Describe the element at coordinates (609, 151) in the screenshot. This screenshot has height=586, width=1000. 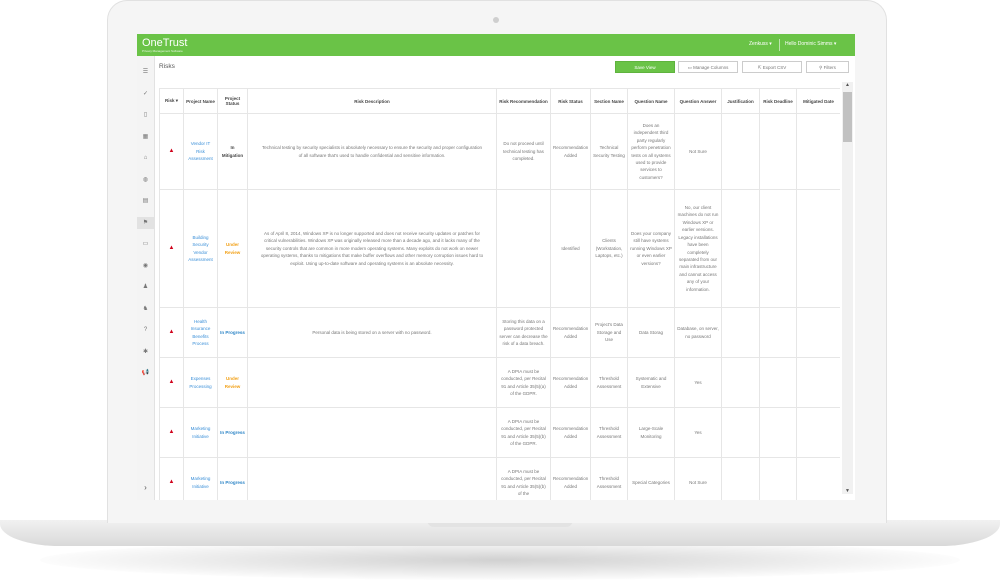
I see `section-name: Technical Security Testing` at that location.